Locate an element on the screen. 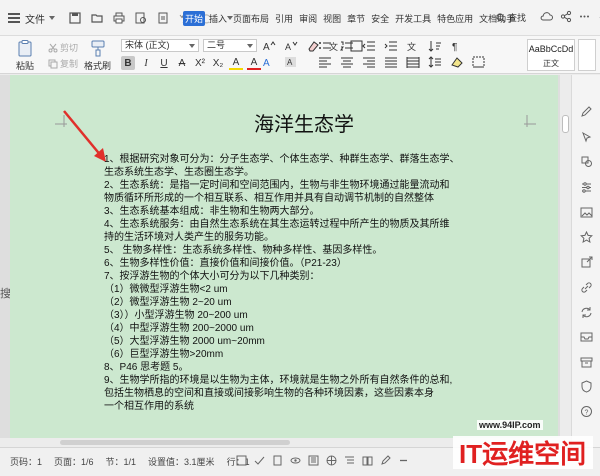 This screenshot has height=476, width=600. paste-button: 粘贴 is located at coordinates (25, 55).